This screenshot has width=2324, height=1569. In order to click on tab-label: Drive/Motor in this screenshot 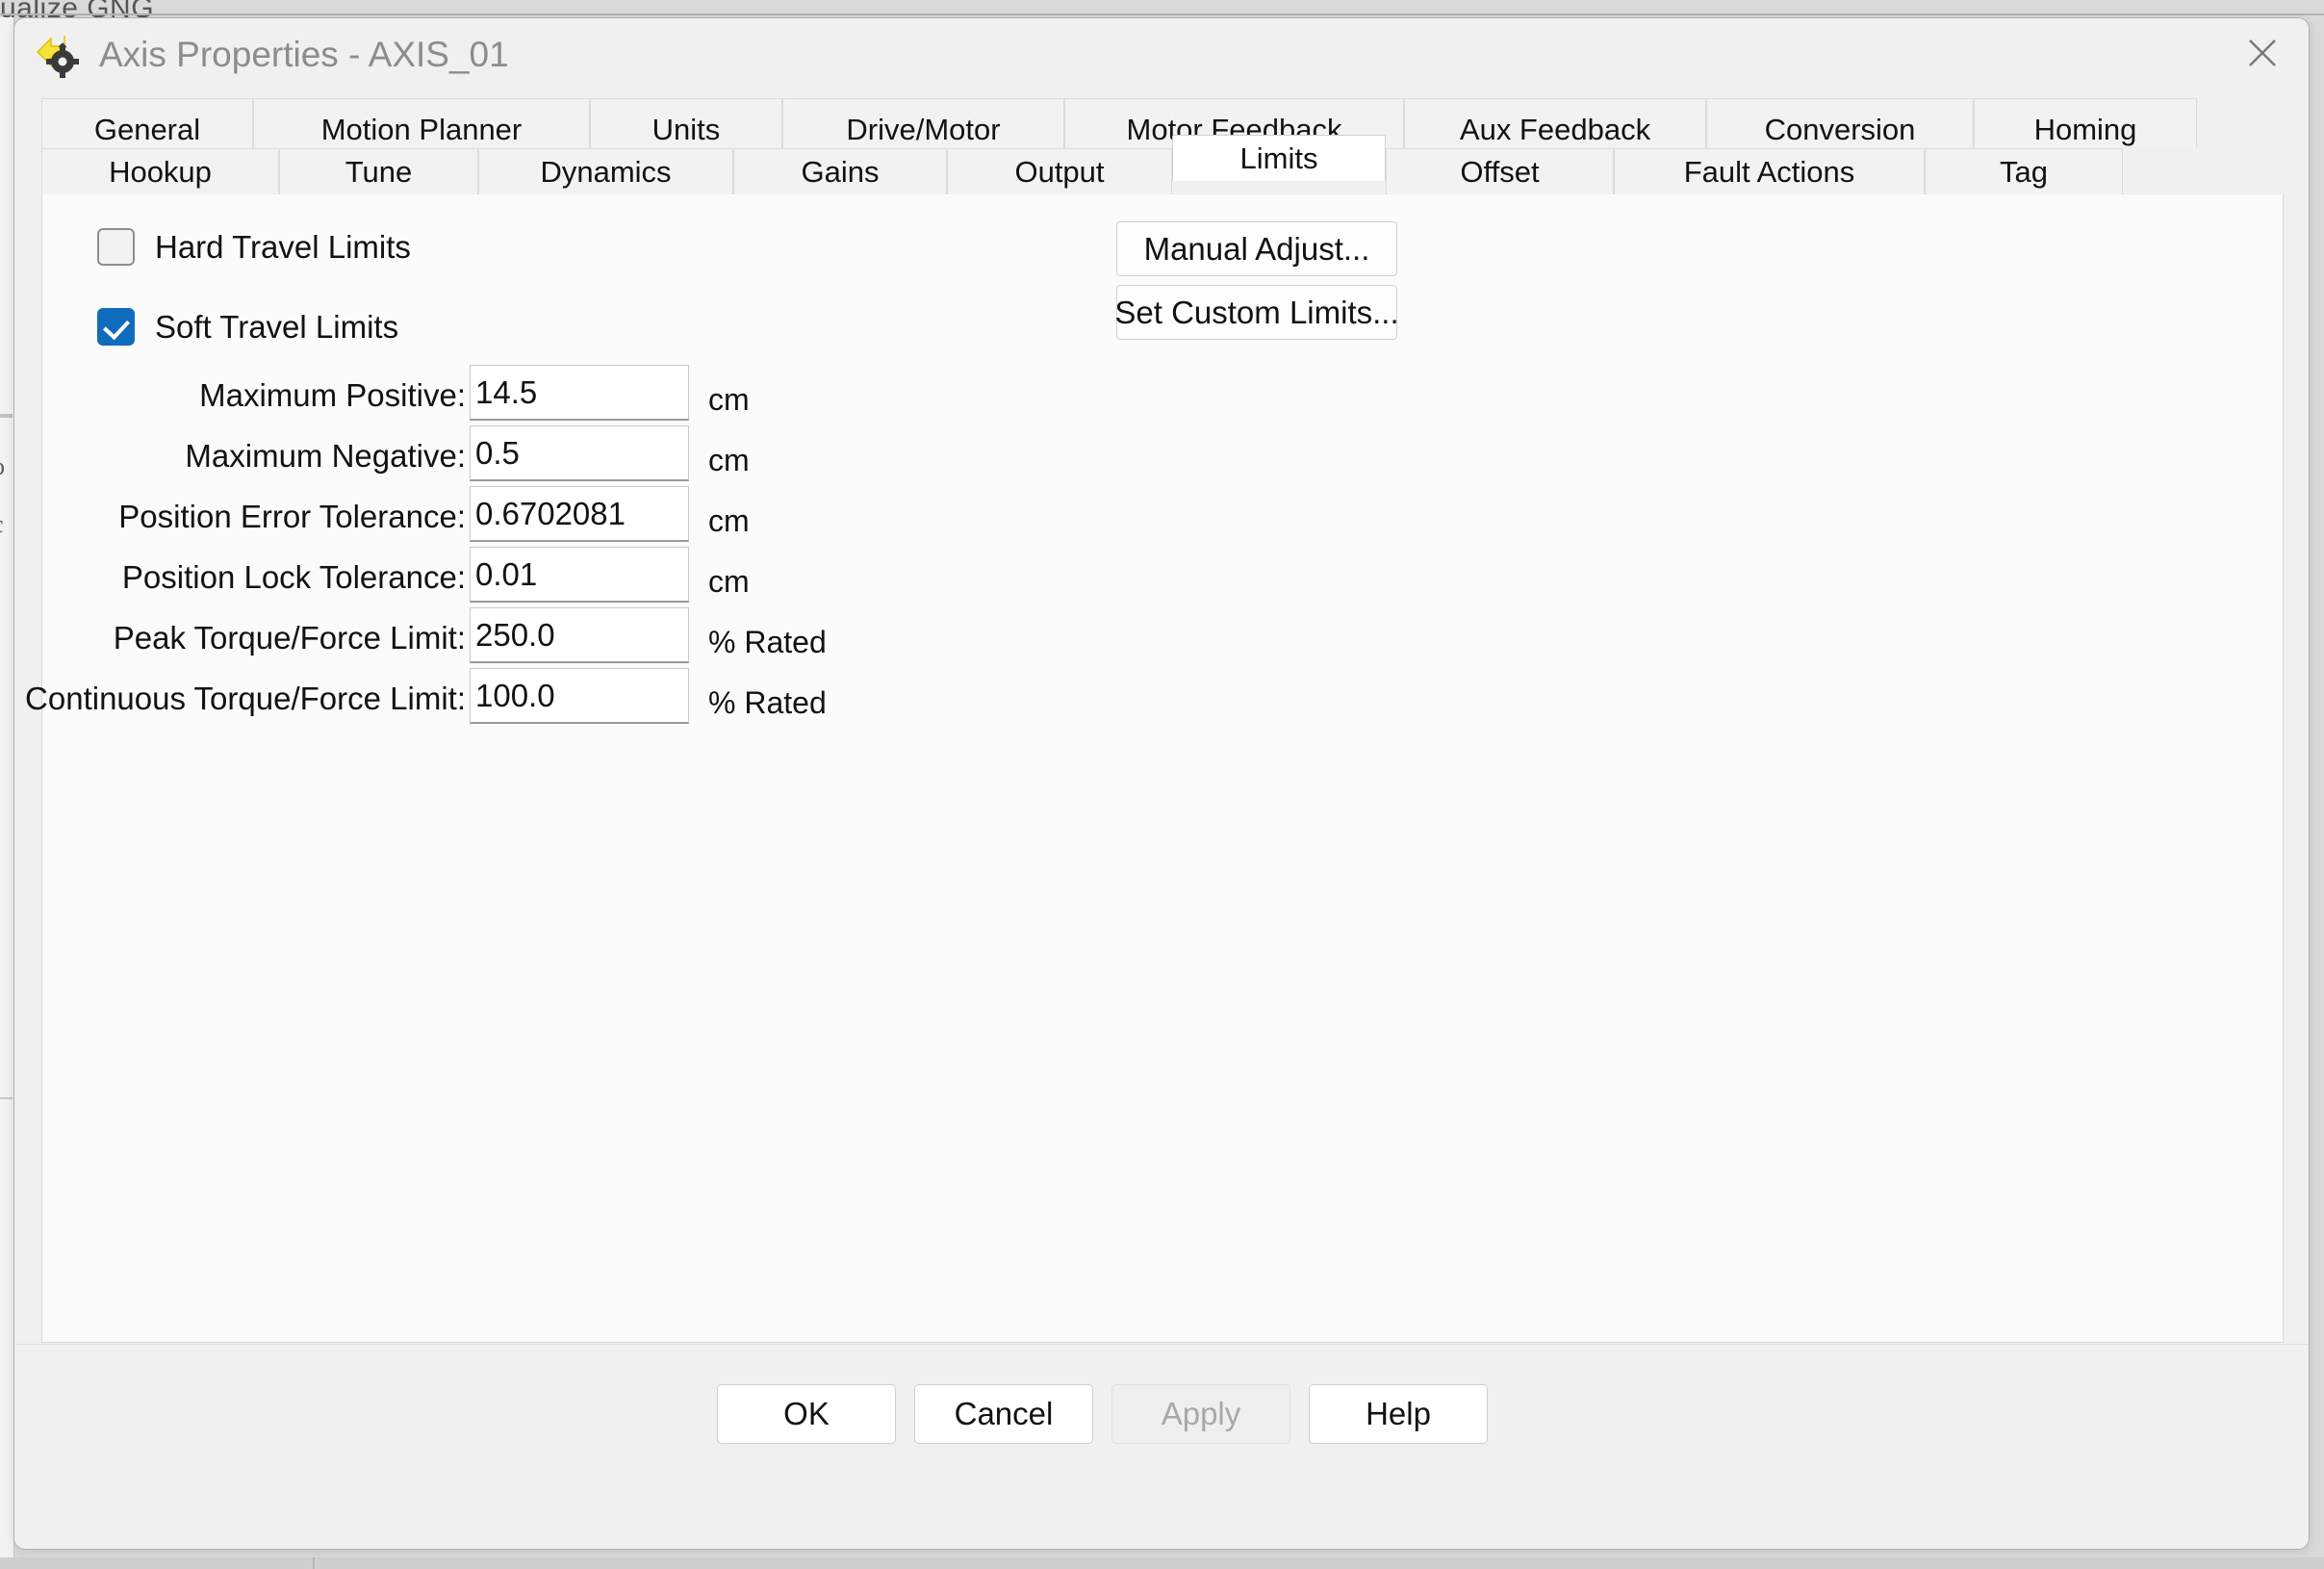, I will do `click(923, 129)`.